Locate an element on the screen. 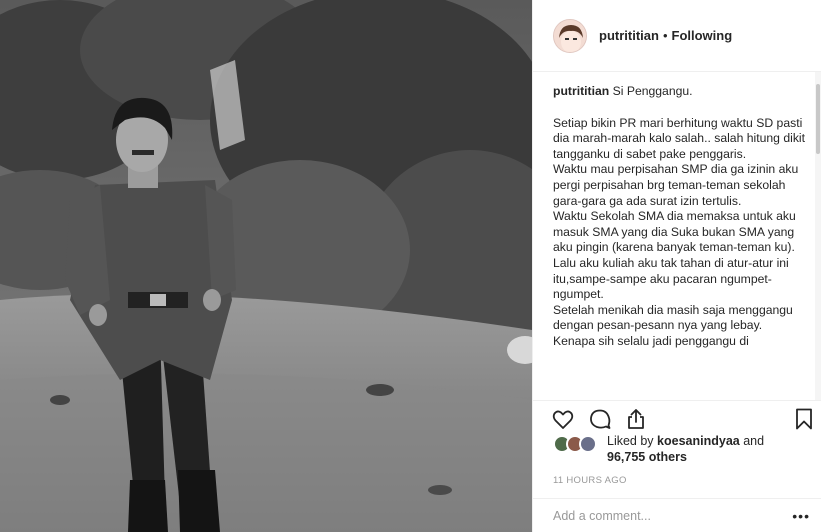 The height and width of the screenshot is (532, 821). post-header: putrititian • Following is located at coordinates (677, 36).